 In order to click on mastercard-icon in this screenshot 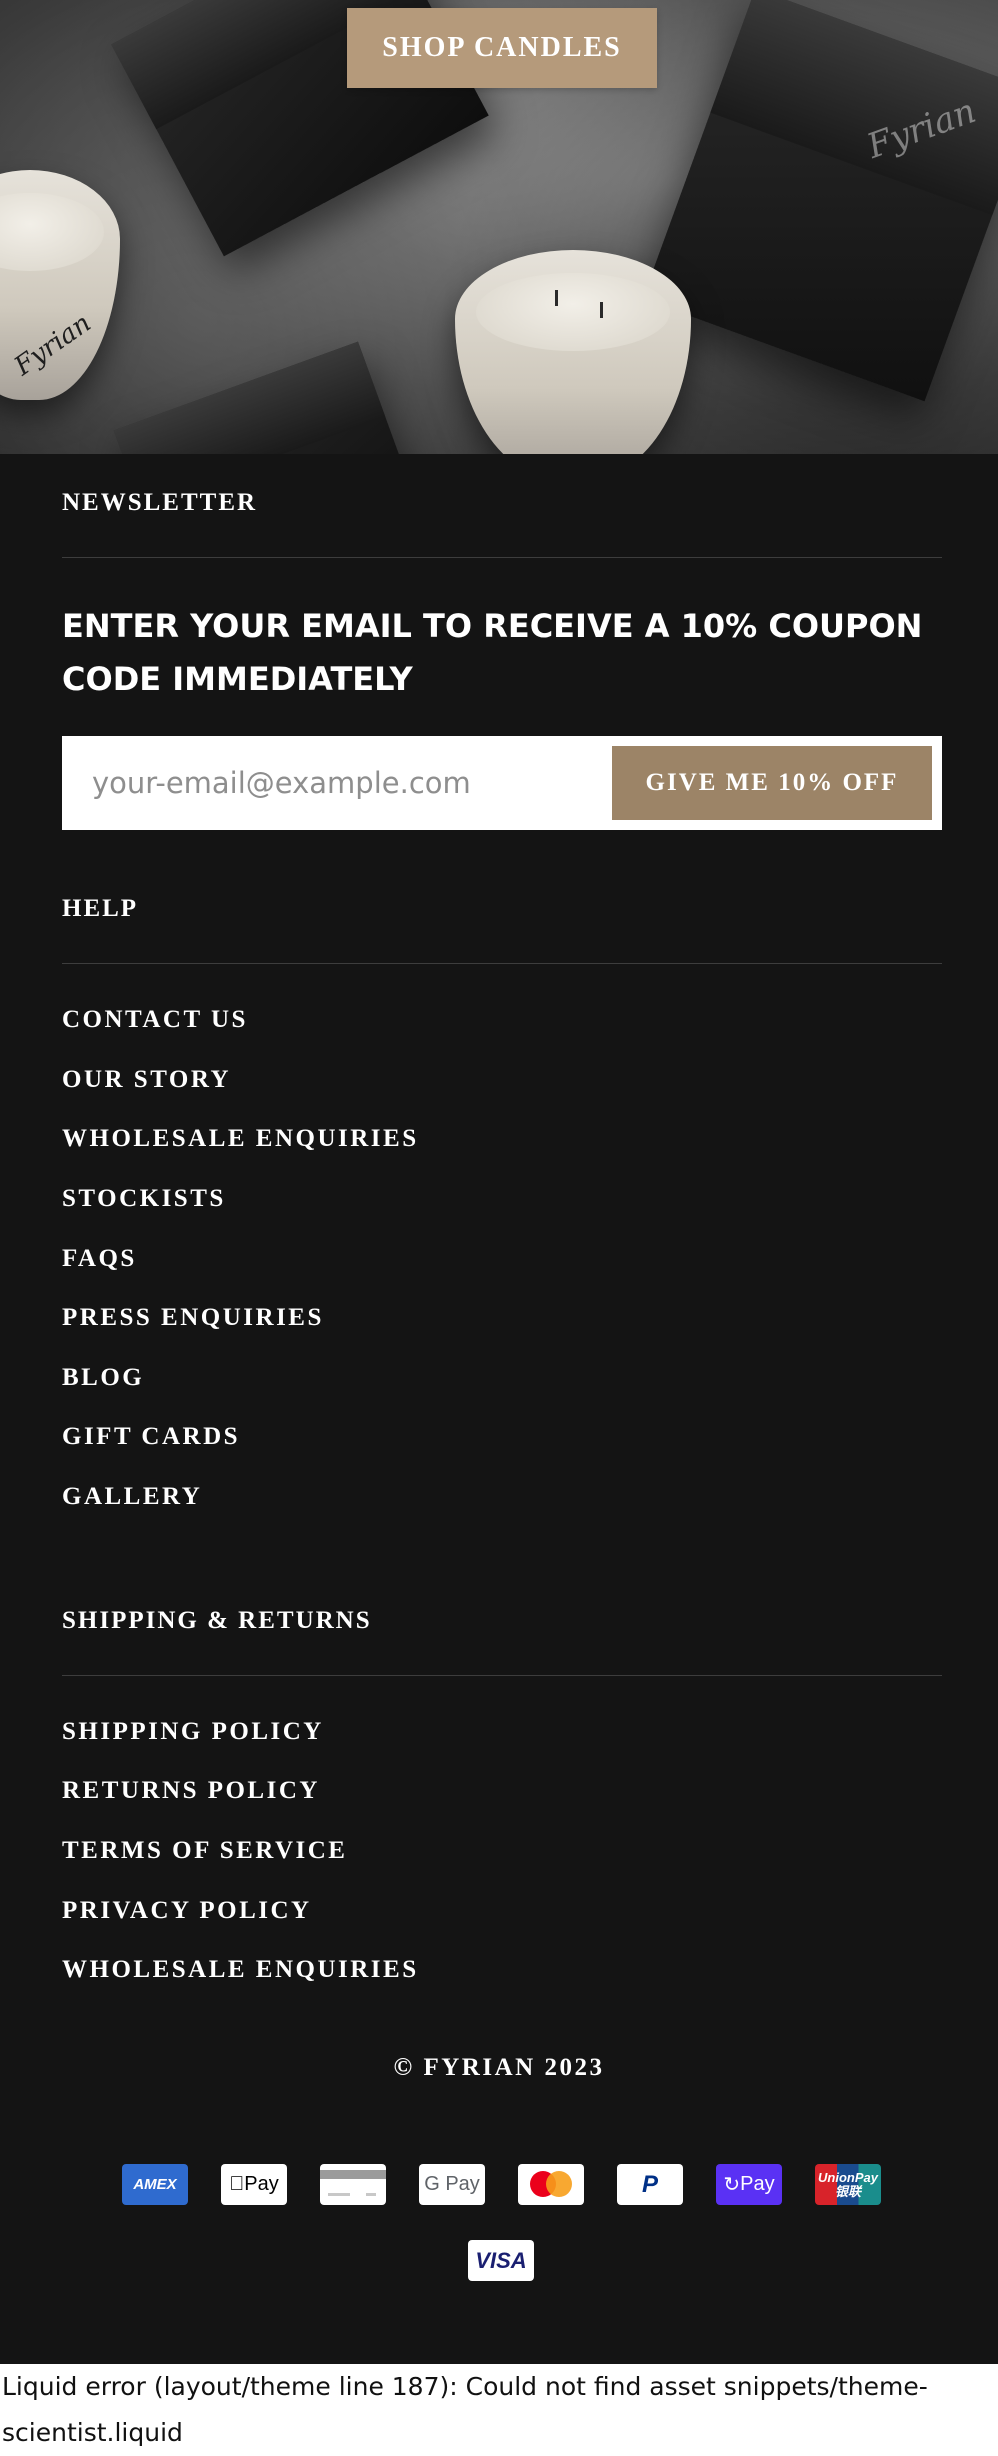, I will do `click(551, 2184)`.